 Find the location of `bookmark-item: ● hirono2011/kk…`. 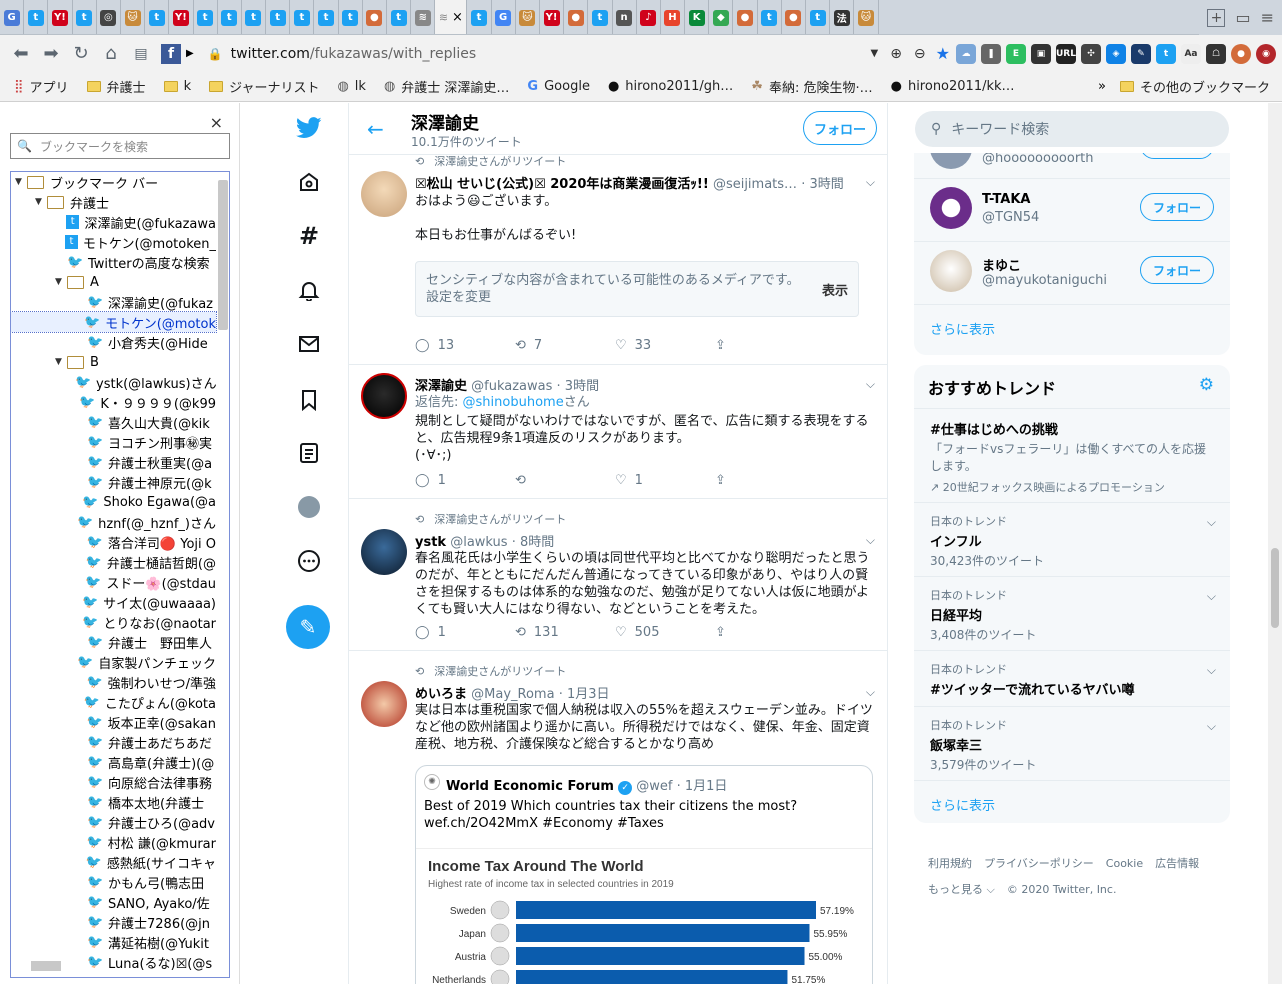

bookmark-item: ● hirono2011/kk… is located at coordinates (953, 86).